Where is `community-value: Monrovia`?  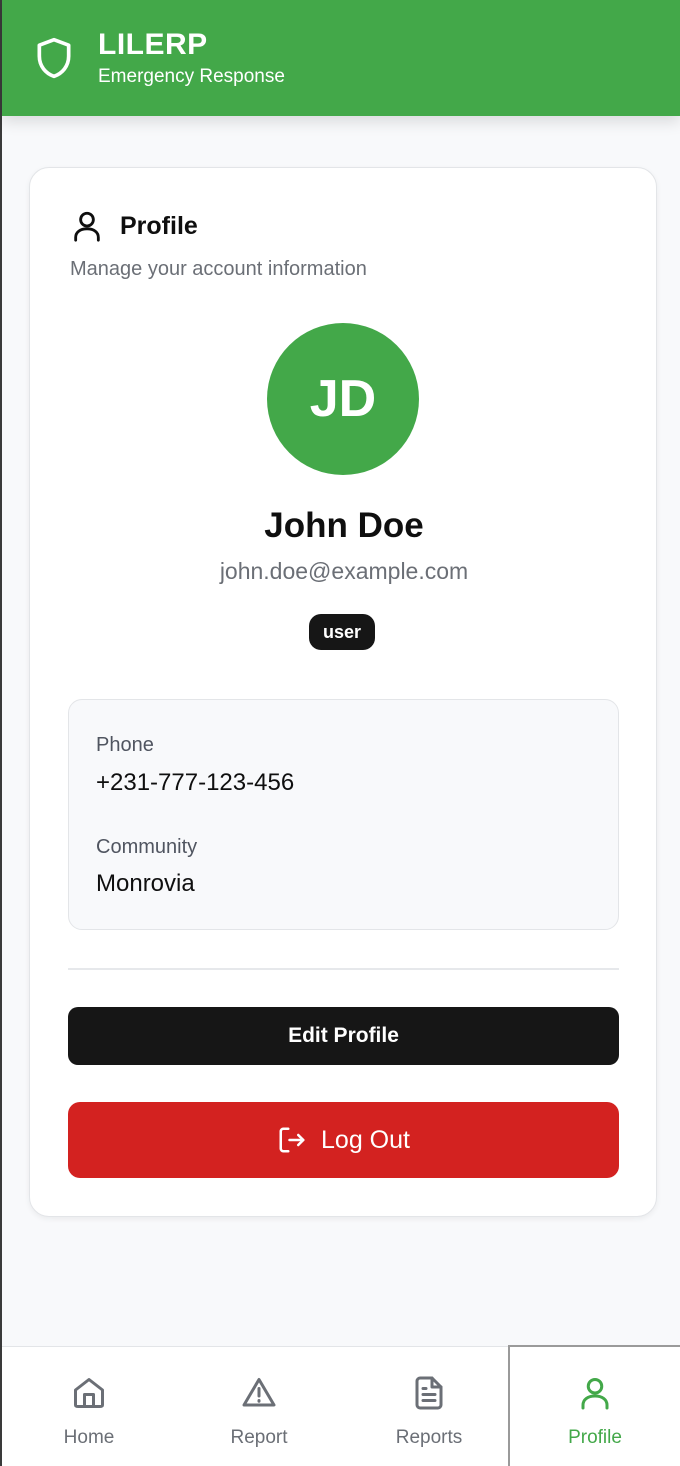 community-value: Monrovia is located at coordinates (145, 883).